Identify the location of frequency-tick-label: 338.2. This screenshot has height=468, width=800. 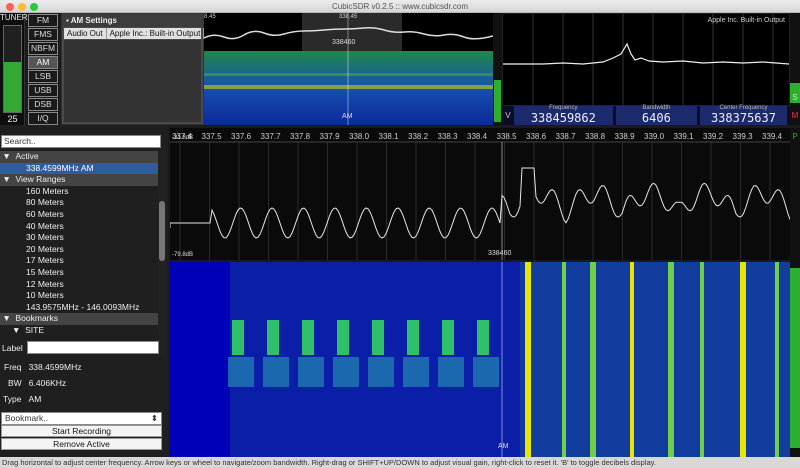
(418, 136).